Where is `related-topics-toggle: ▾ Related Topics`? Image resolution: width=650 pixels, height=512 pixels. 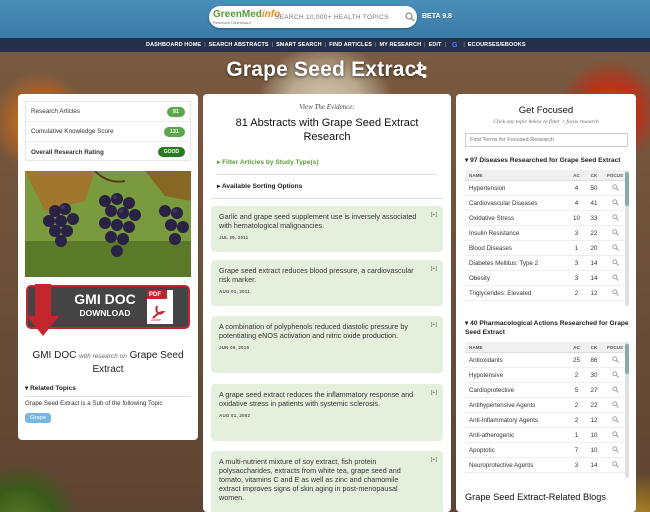 related-topics-toggle: ▾ Related Topics is located at coordinates (108, 388).